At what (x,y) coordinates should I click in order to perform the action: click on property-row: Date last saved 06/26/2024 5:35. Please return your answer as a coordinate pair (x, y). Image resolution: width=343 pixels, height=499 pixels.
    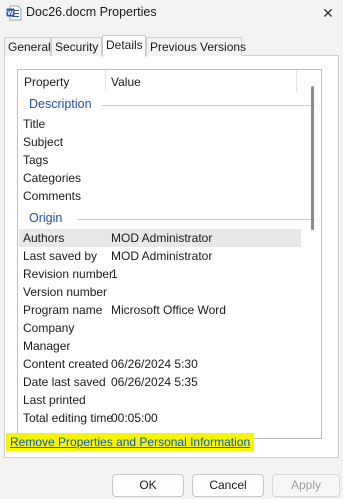
    Looking at the image, I should click on (160, 382).